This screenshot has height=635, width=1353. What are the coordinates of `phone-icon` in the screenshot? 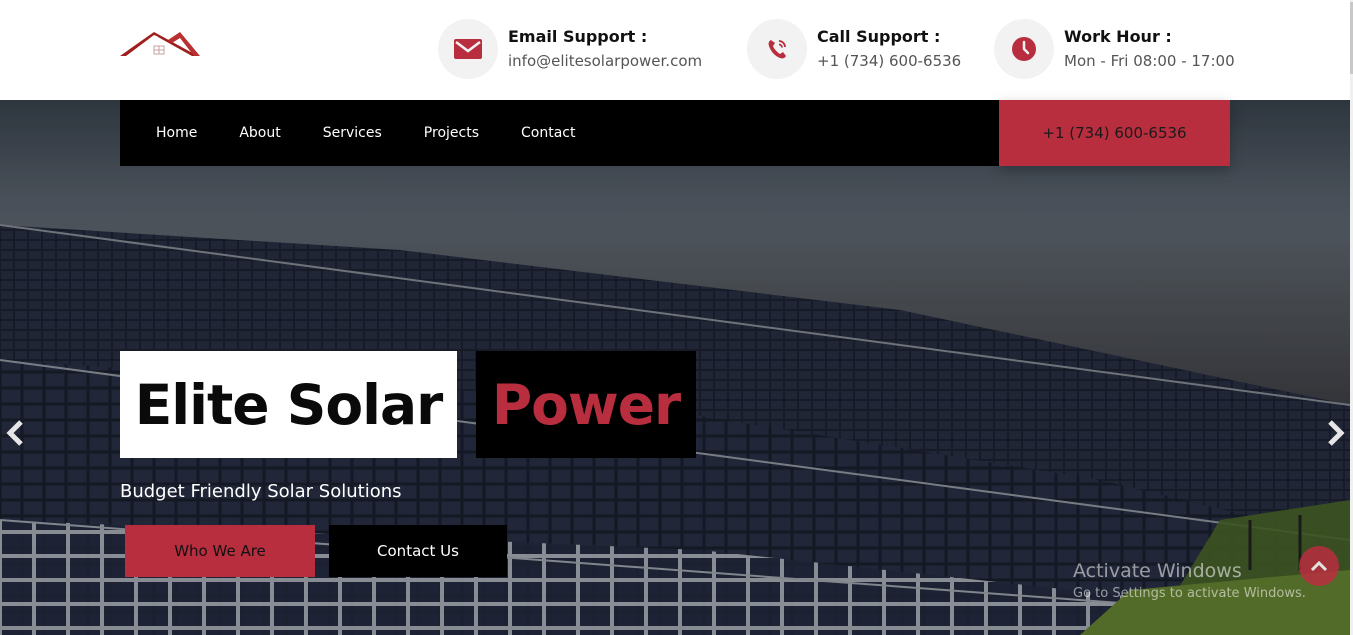 It's located at (777, 49).